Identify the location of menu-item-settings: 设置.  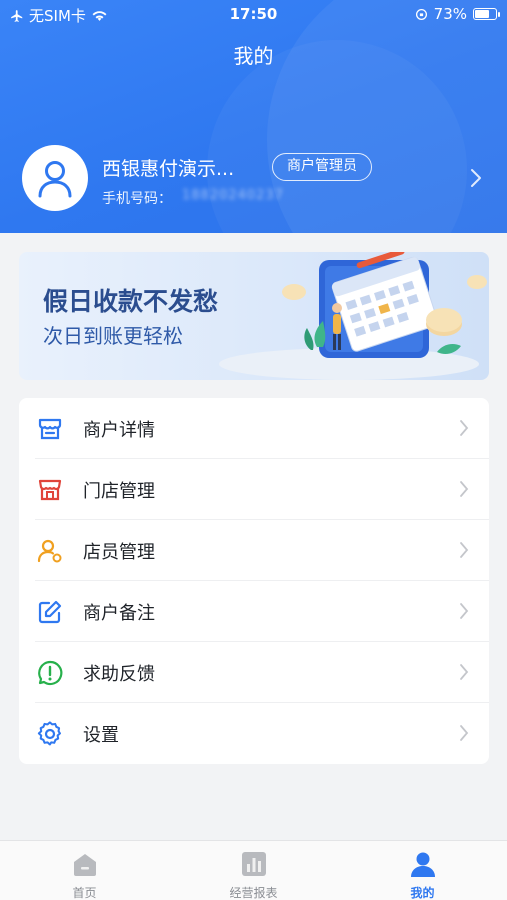
(254, 733).